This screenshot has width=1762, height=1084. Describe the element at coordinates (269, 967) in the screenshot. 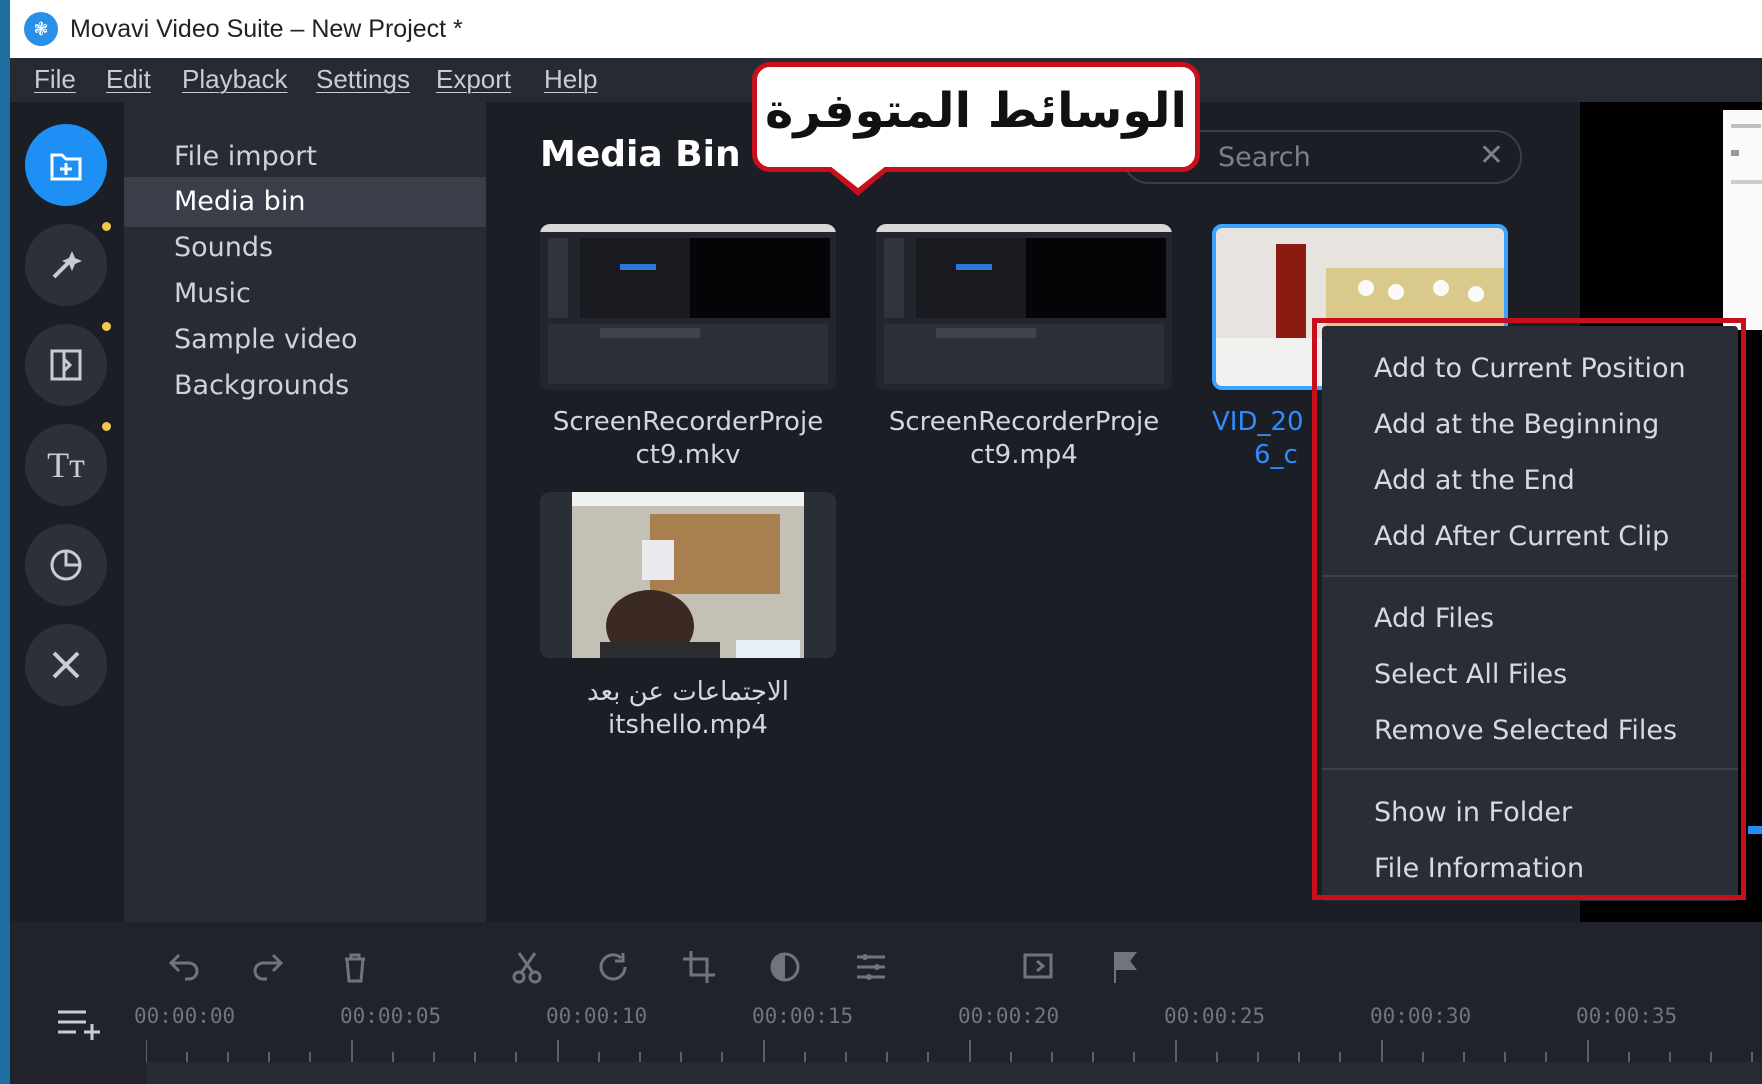

I see `redo-icon` at that location.